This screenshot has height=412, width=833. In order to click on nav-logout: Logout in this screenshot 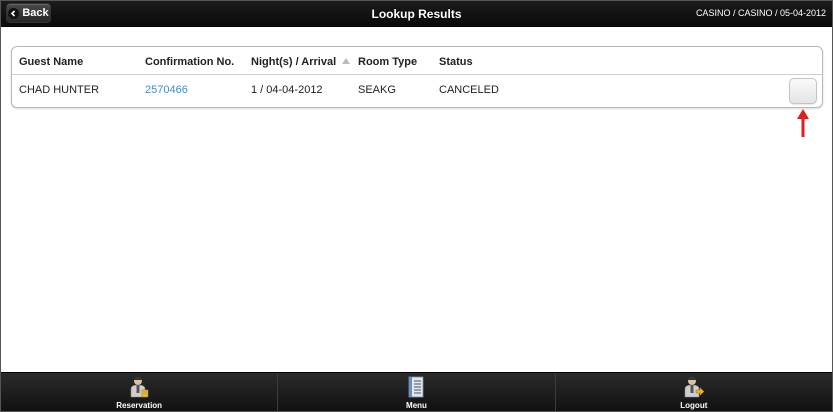, I will do `click(694, 392)`.